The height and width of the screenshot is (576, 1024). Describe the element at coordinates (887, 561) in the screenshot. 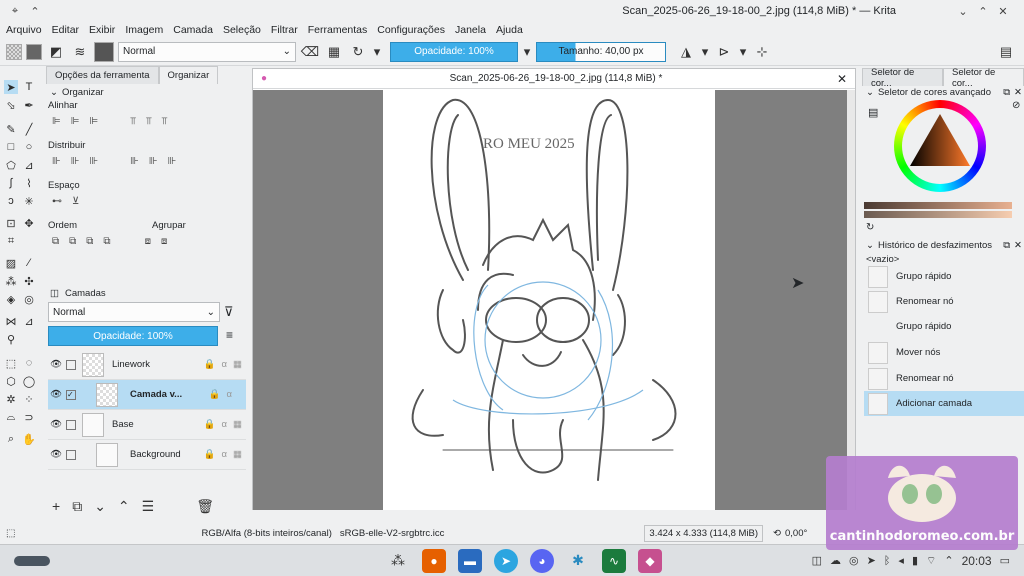

I see `bluetooth-icon: ᛒ` at that location.